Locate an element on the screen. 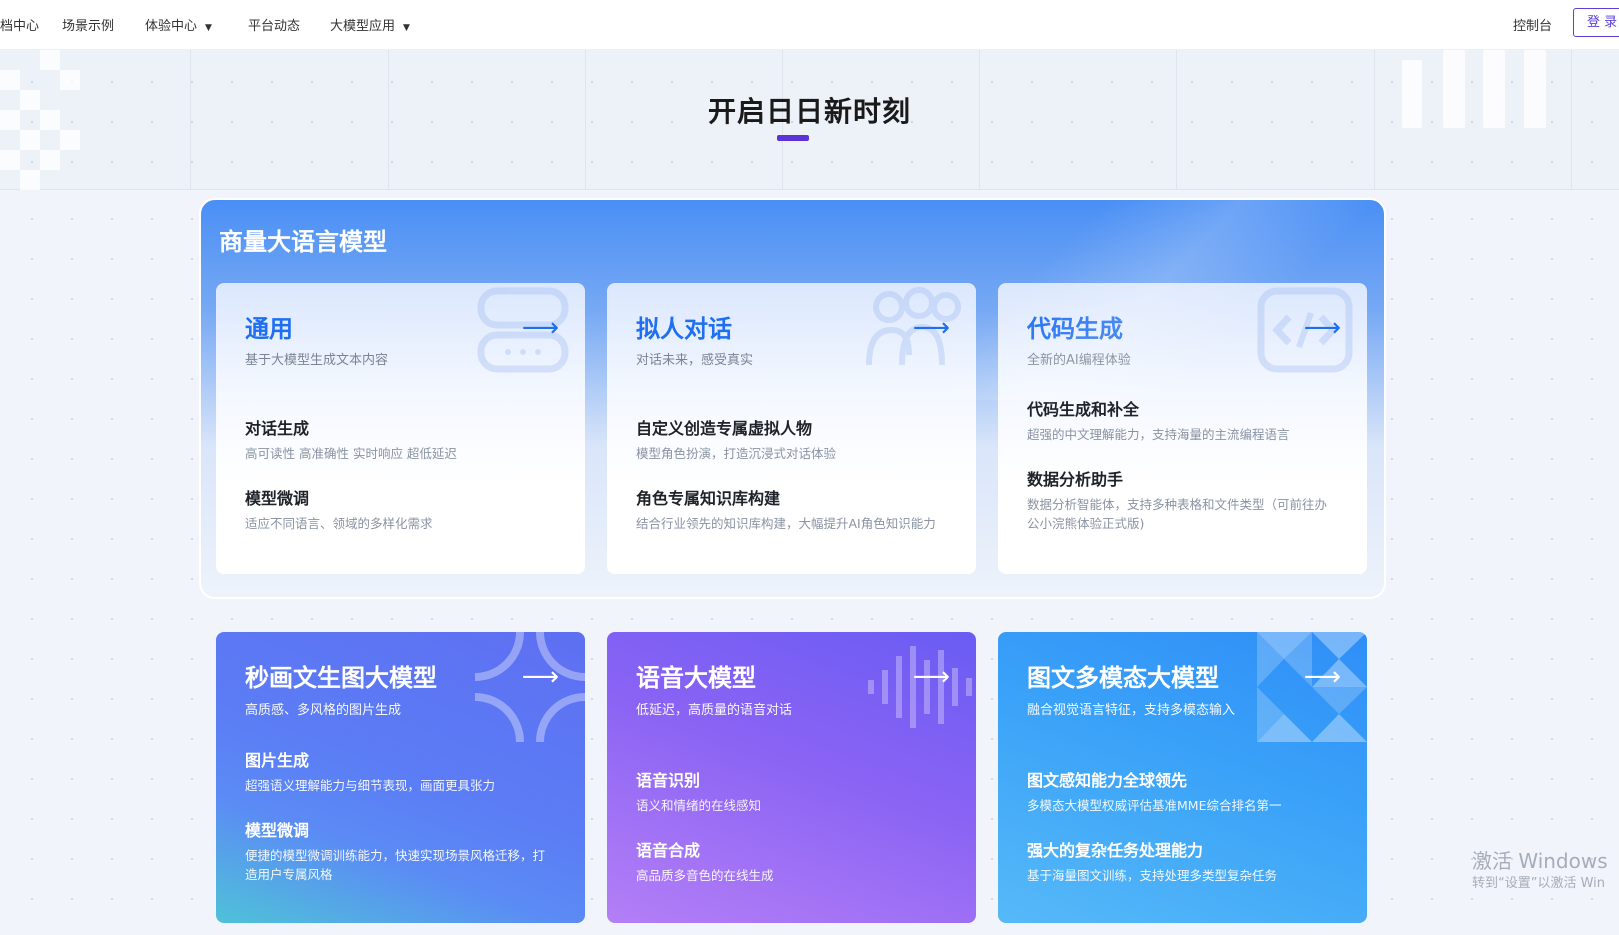 The height and width of the screenshot is (935, 1619). nav-item-news: 平台动态 is located at coordinates (274, 24).